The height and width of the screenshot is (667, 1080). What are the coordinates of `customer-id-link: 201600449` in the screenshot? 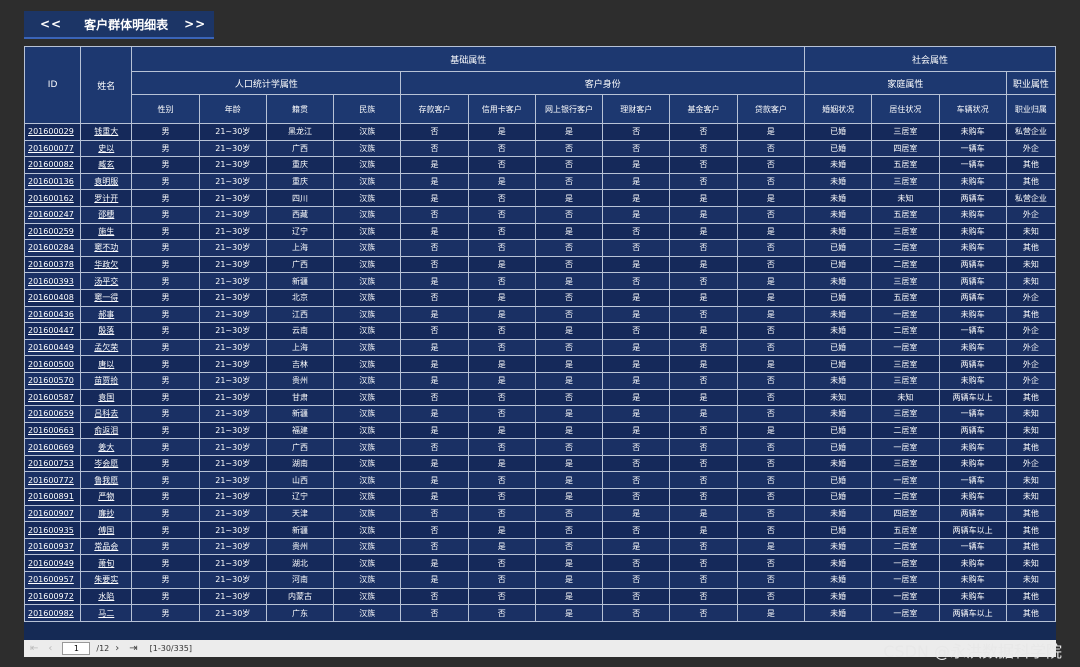 It's located at (51, 347).